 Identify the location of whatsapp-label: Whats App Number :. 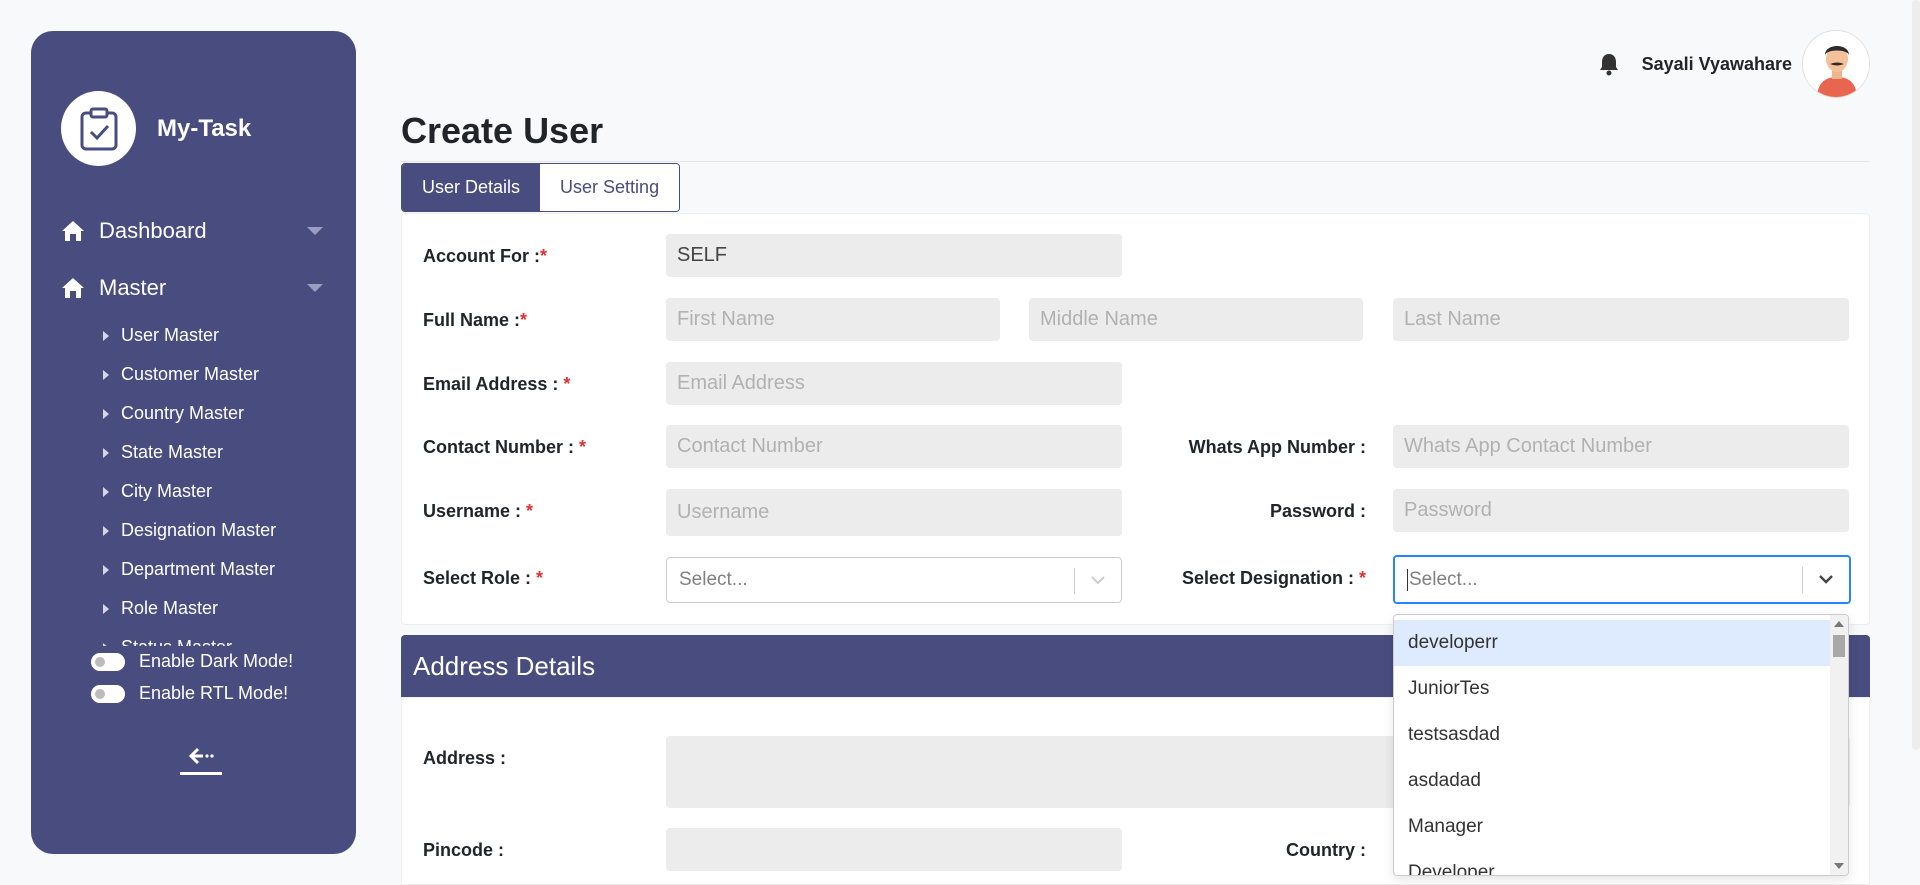
(1277, 447).